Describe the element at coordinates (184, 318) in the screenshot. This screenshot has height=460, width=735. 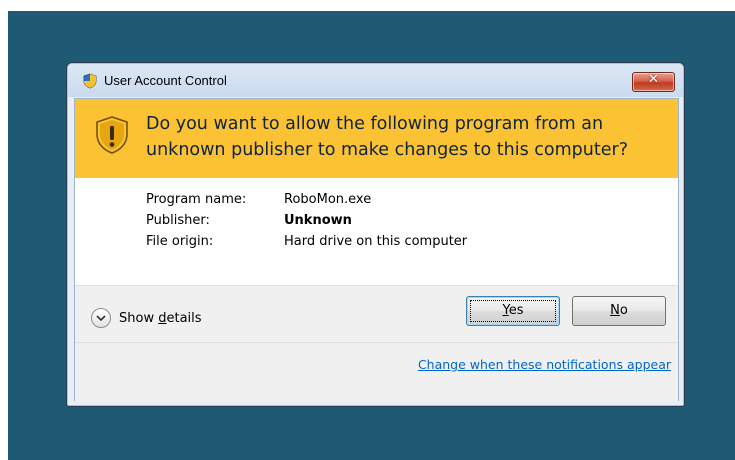
I see `show-details-text-suffix: etails` at that location.